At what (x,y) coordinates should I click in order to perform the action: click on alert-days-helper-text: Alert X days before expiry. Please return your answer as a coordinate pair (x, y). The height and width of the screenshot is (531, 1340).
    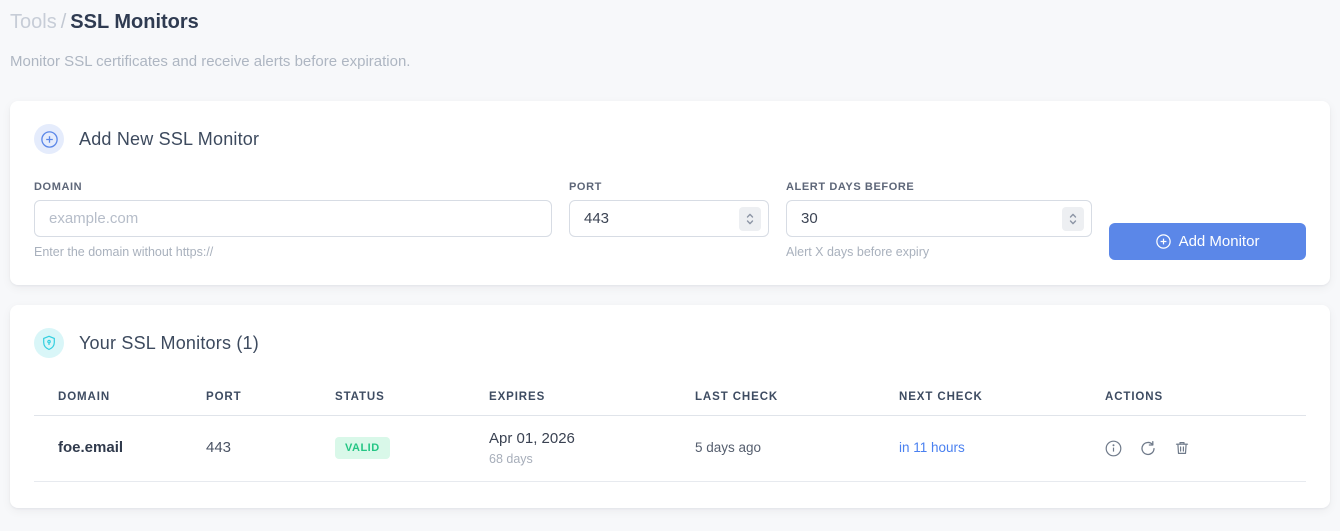
    Looking at the image, I should click on (858, 252).